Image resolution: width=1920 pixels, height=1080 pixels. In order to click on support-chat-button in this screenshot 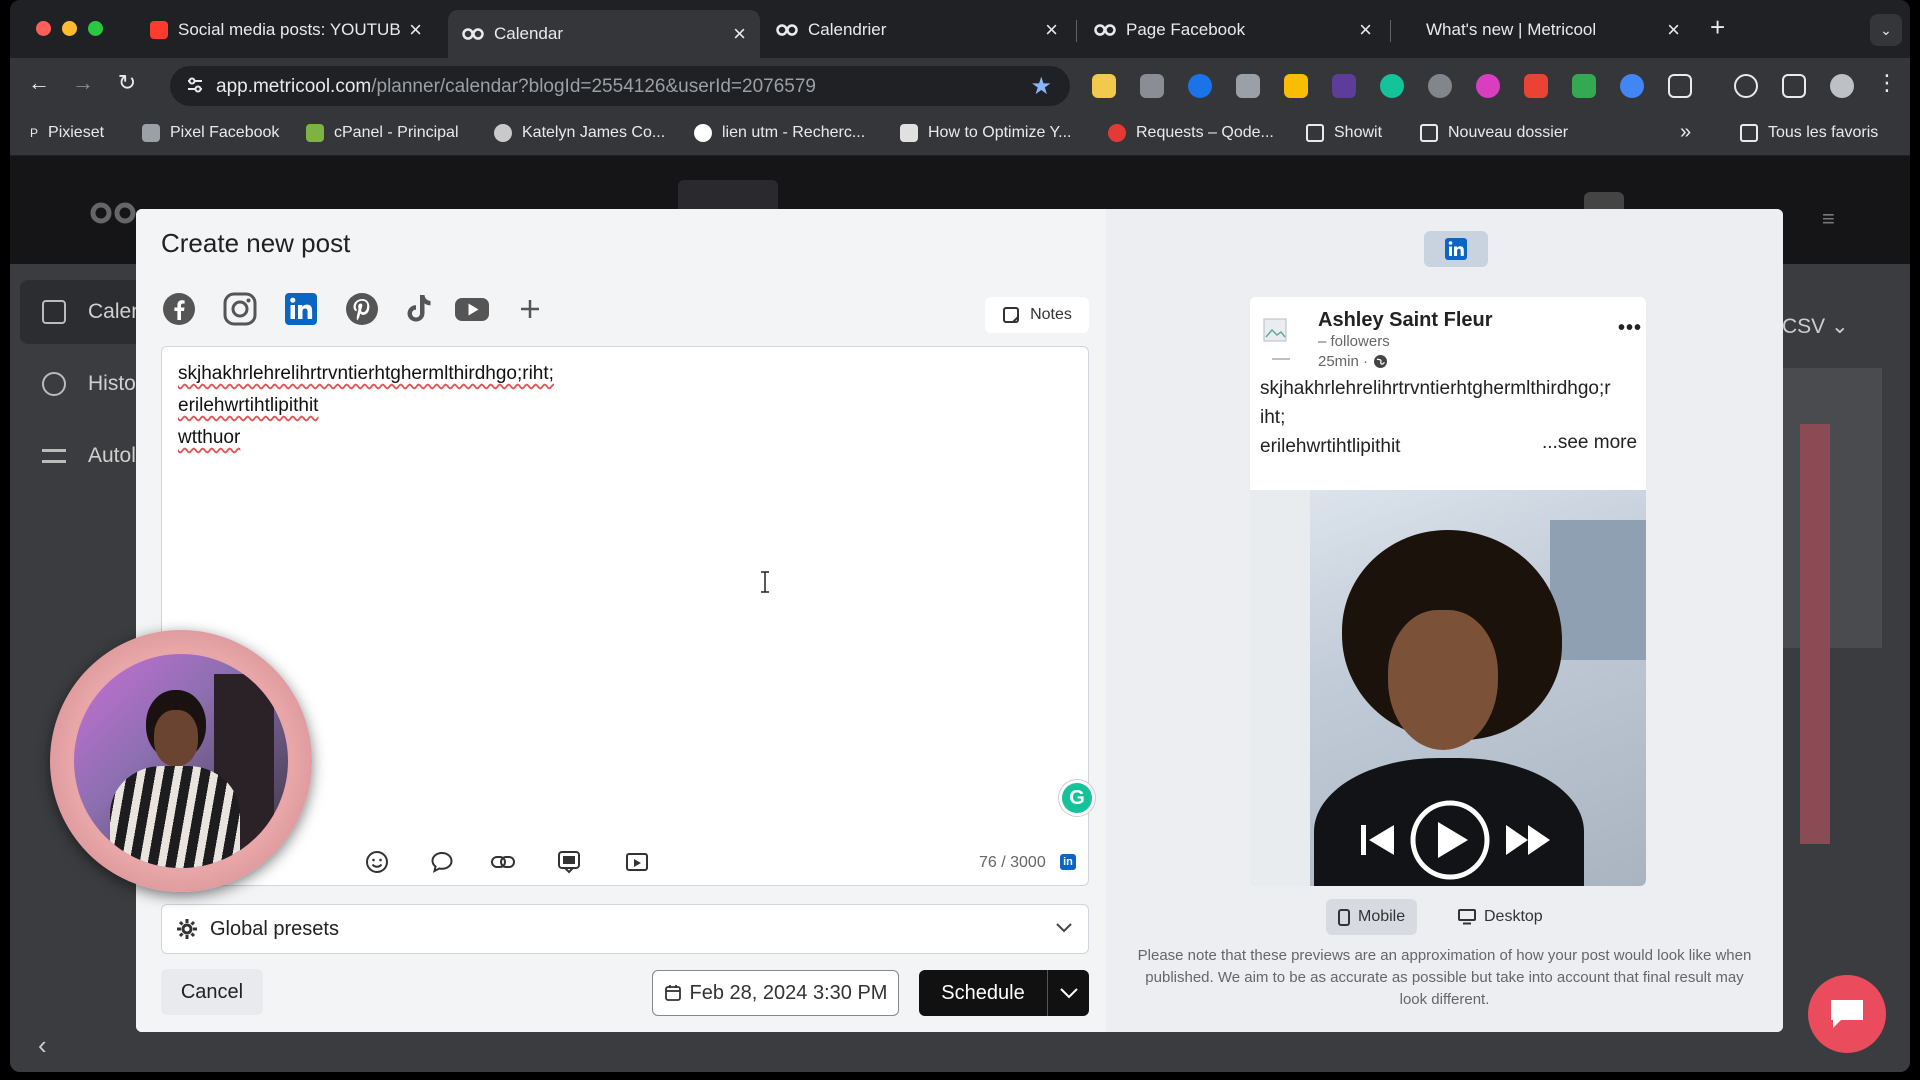, I will do `click(1847, 1014)`.